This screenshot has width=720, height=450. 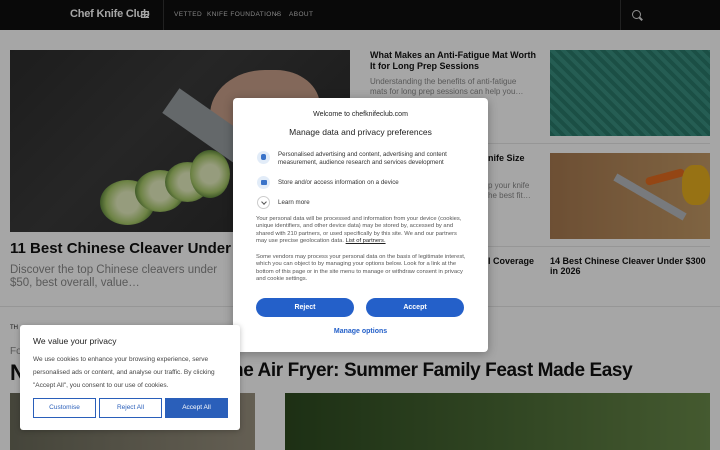 What do you see at coordinates (360, 132) in the screenshot?
I see `consent-title: Manage data and privacy preferences` at bounding box center [360, 132].